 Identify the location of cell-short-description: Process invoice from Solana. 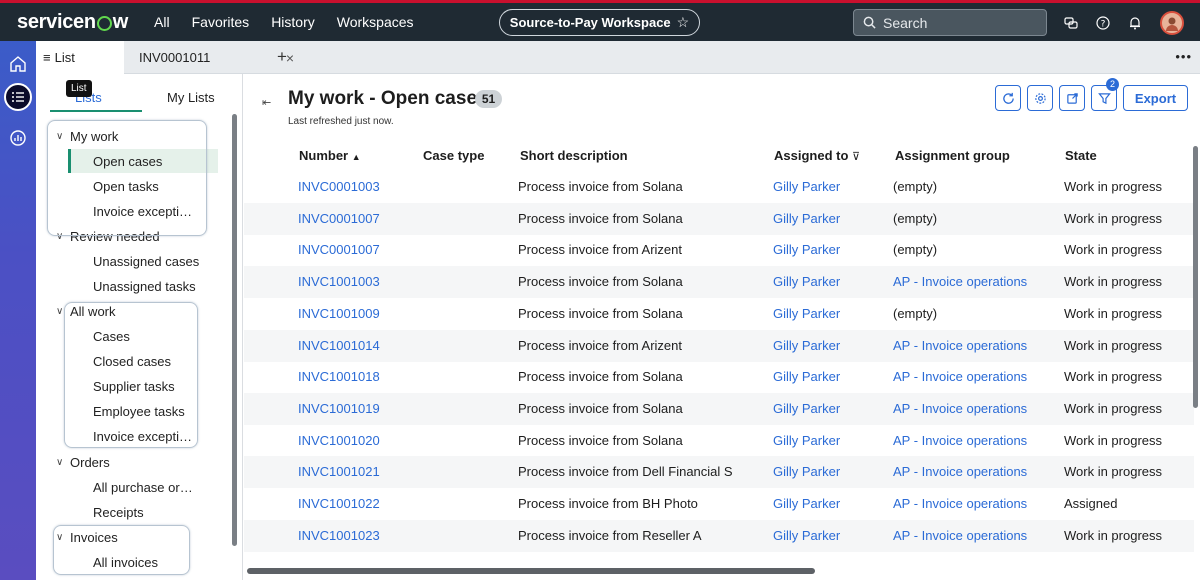
(600, 218).